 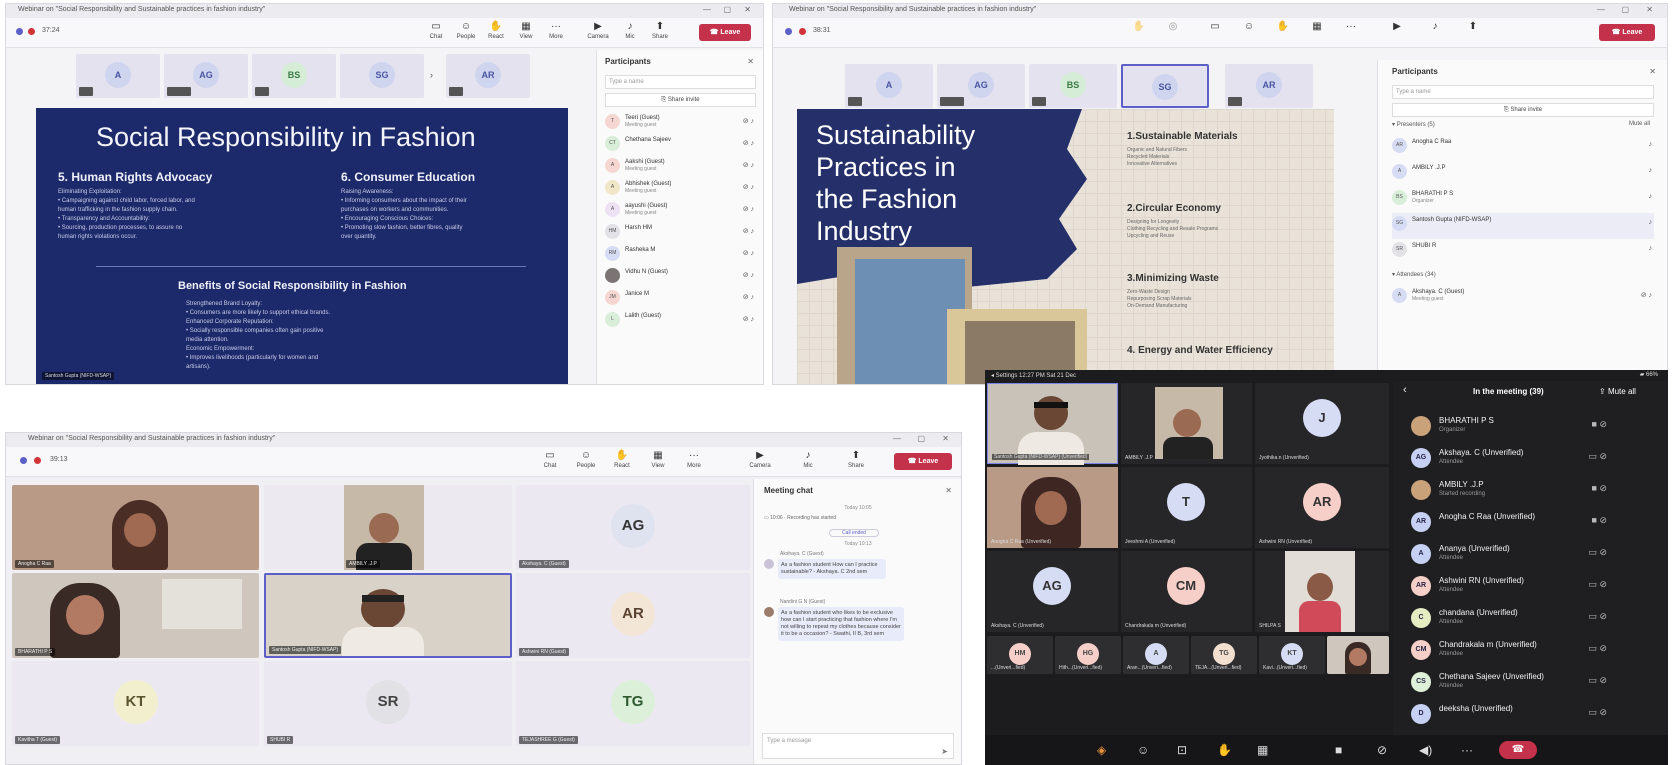 I want to click on video-tile: T Jeeshmi A (Unverified), so click(x=1186, y=507).